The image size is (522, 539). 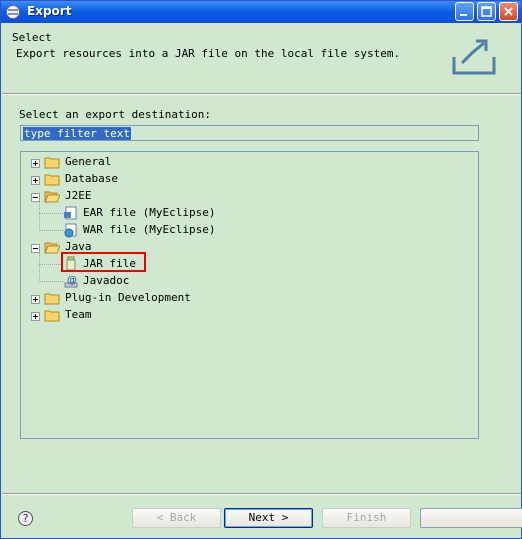 I want to click on minimize-icon, so click(x=463, y=15).